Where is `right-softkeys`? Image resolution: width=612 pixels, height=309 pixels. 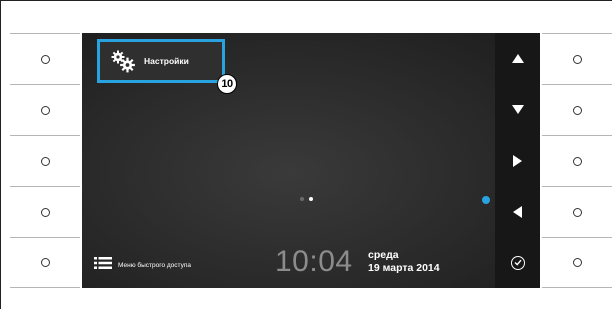
right-softkeys is located at coordinates (577, 160).